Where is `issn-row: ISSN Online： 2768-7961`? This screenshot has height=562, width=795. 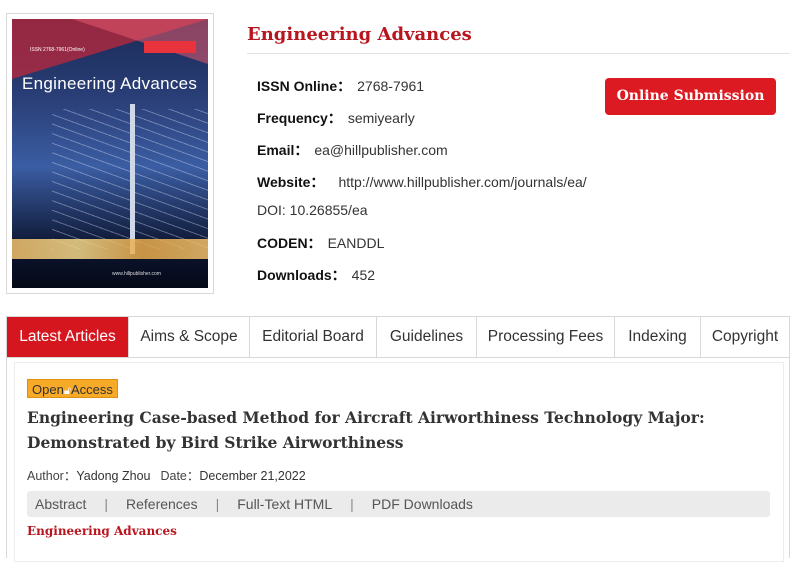 issn-row: ISSN Online： 2768-7961 is located at coordinates (340, 86).